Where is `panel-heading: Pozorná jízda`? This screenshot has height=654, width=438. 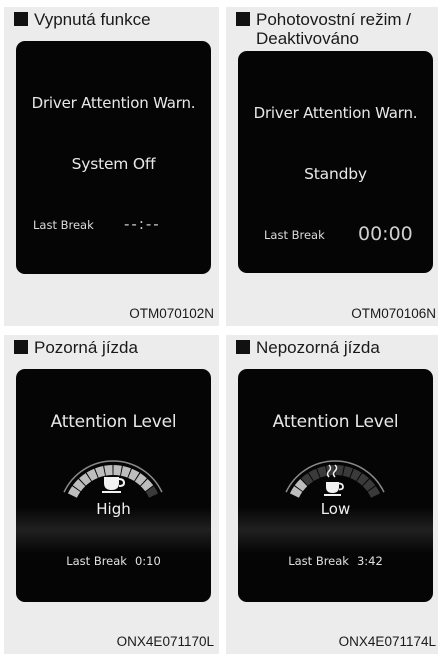
panel-heading: Pozorná jízda is located at coordinates (115, 347).